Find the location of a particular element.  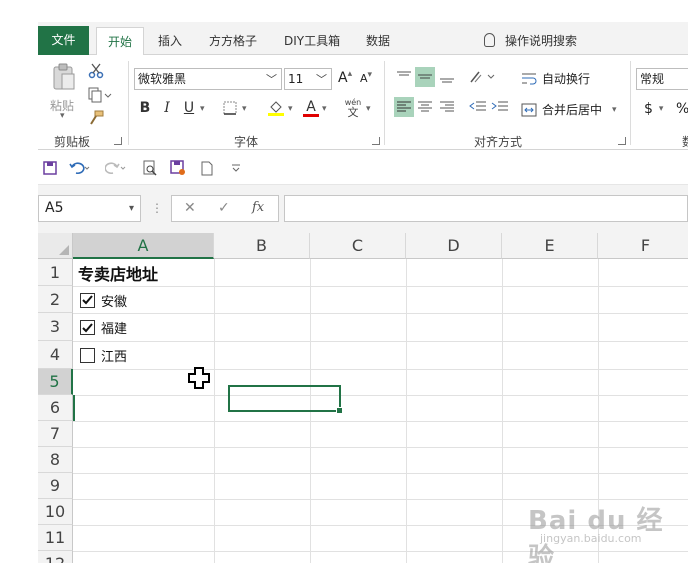

chevron-down-icon: ▾ is located at coordinates (131, 208).